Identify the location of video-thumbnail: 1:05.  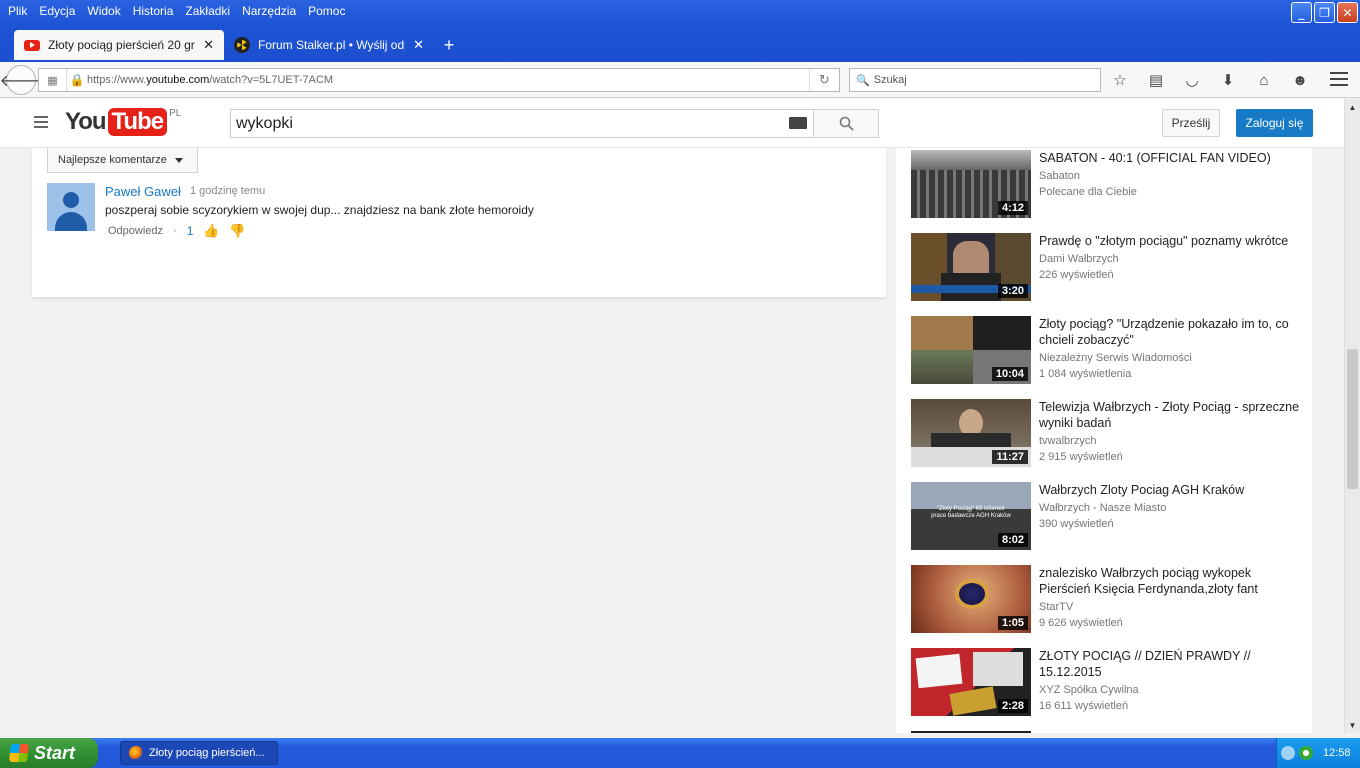
(971, 599).